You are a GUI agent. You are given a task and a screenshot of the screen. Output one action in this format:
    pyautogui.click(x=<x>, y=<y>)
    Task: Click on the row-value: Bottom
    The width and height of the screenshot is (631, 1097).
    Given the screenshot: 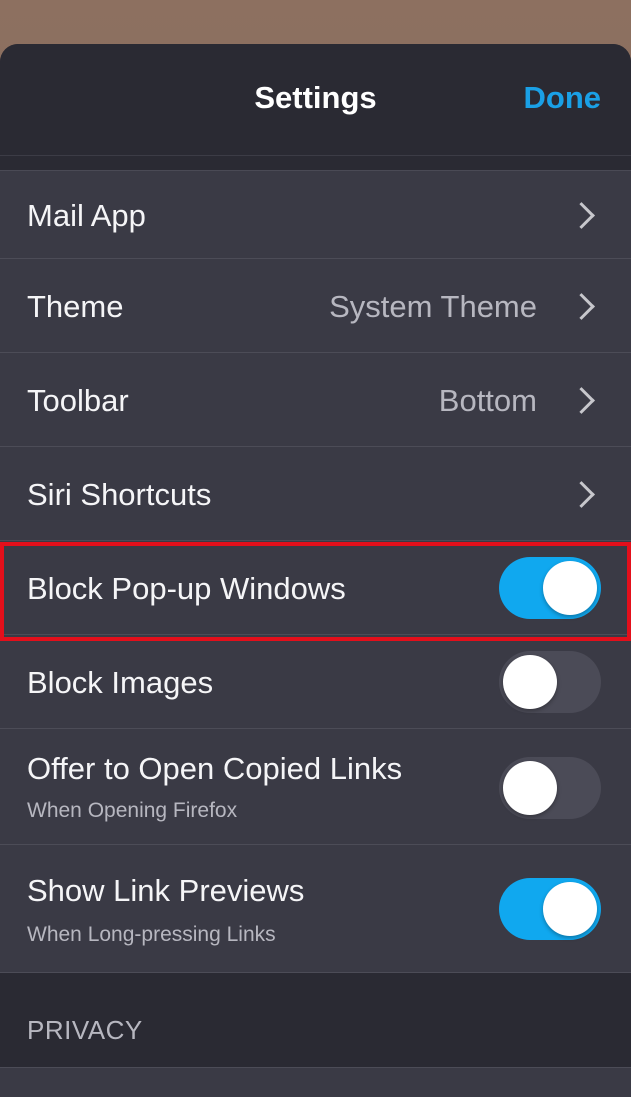 What is the action you would take?
    pyautogui.click(x=487, y=400)
    